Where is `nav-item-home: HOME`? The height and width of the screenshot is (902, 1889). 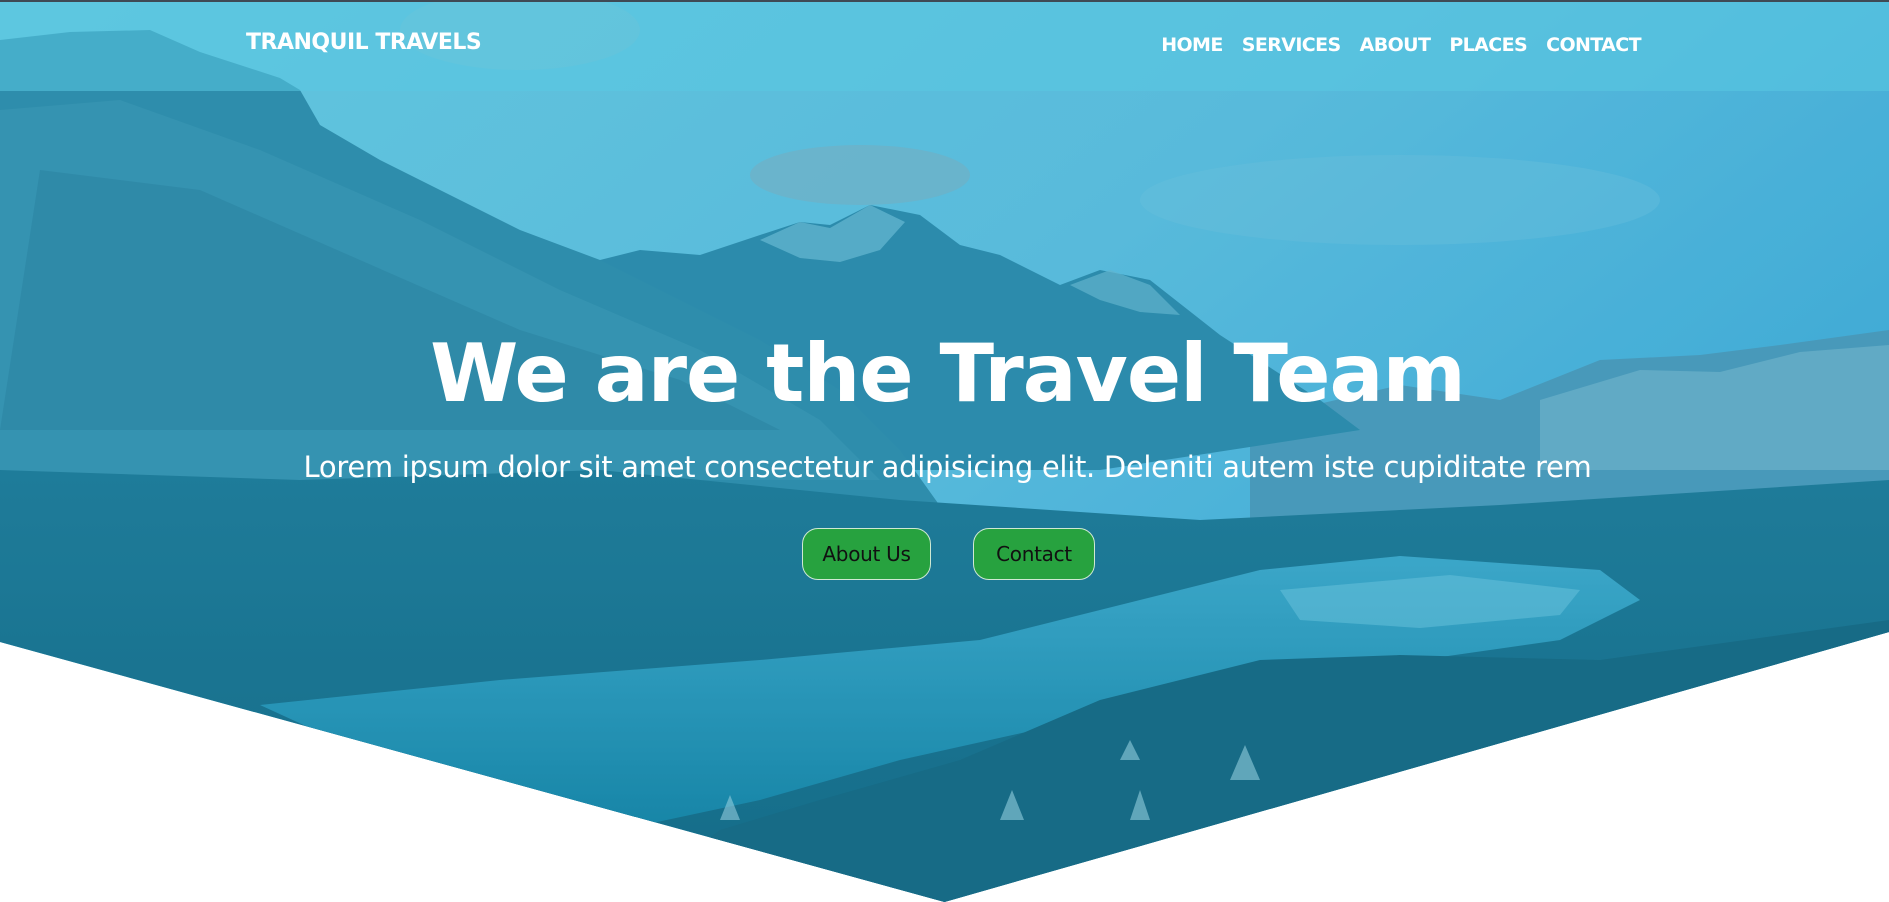 nav-item-home: HOME is located at coordinates (1192, 45).